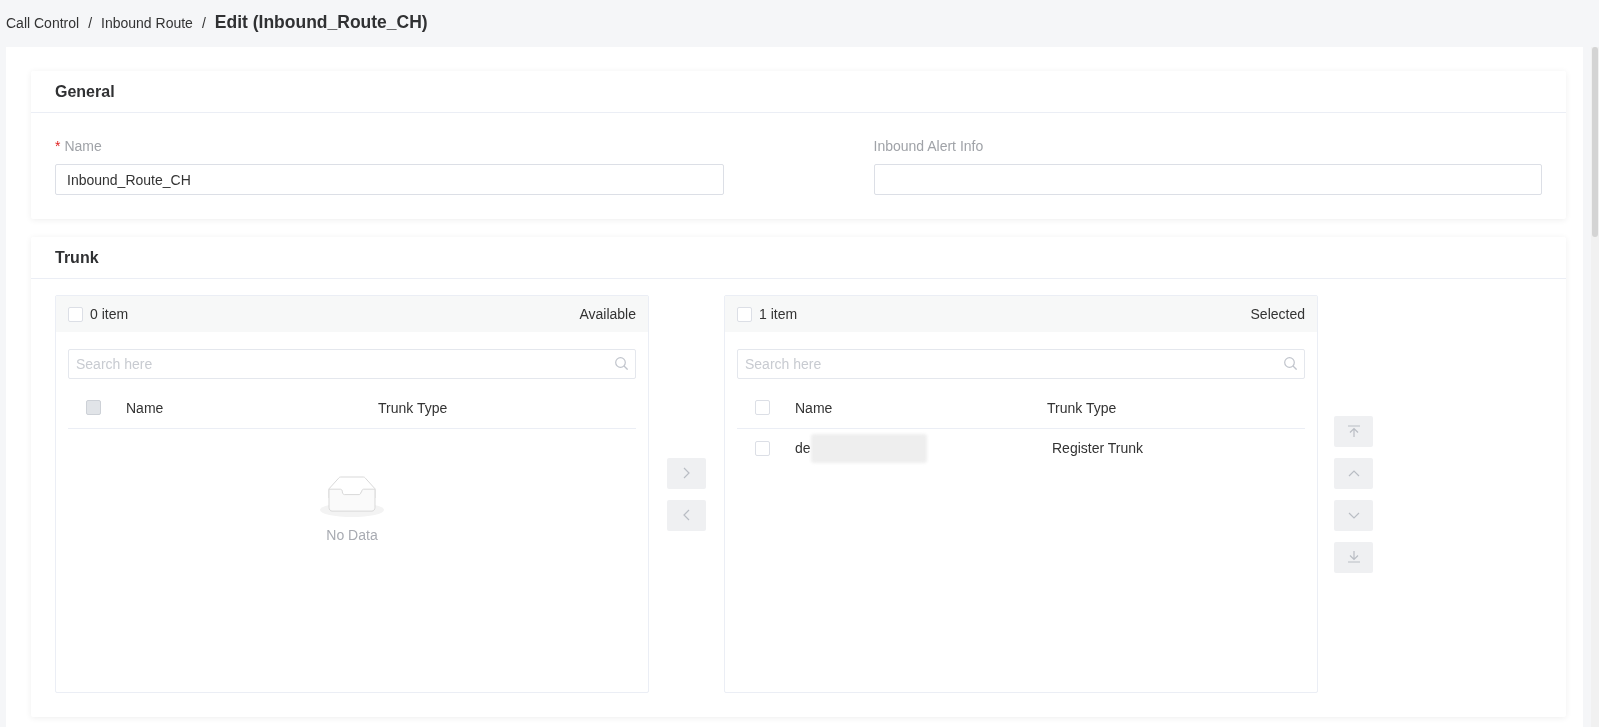 The width and height of the screenshot is (1599, 727). What do you see at coordinates (321, 22) in the screenshot?
I see `page-title: Edit (Inbound_Route_CH)` at bounding box center [321, 22].